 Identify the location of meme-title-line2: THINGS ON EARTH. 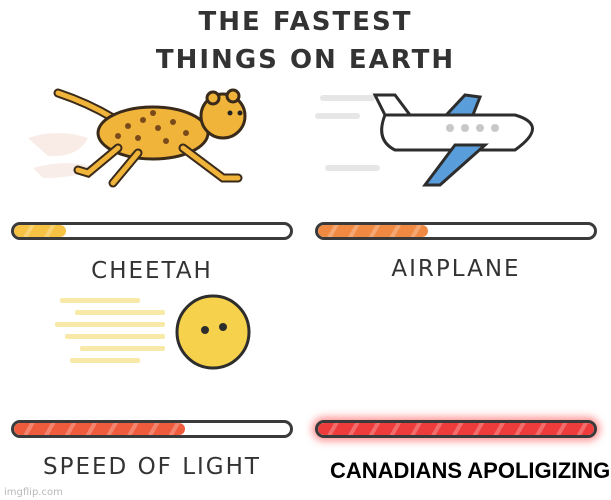
(305, 60).